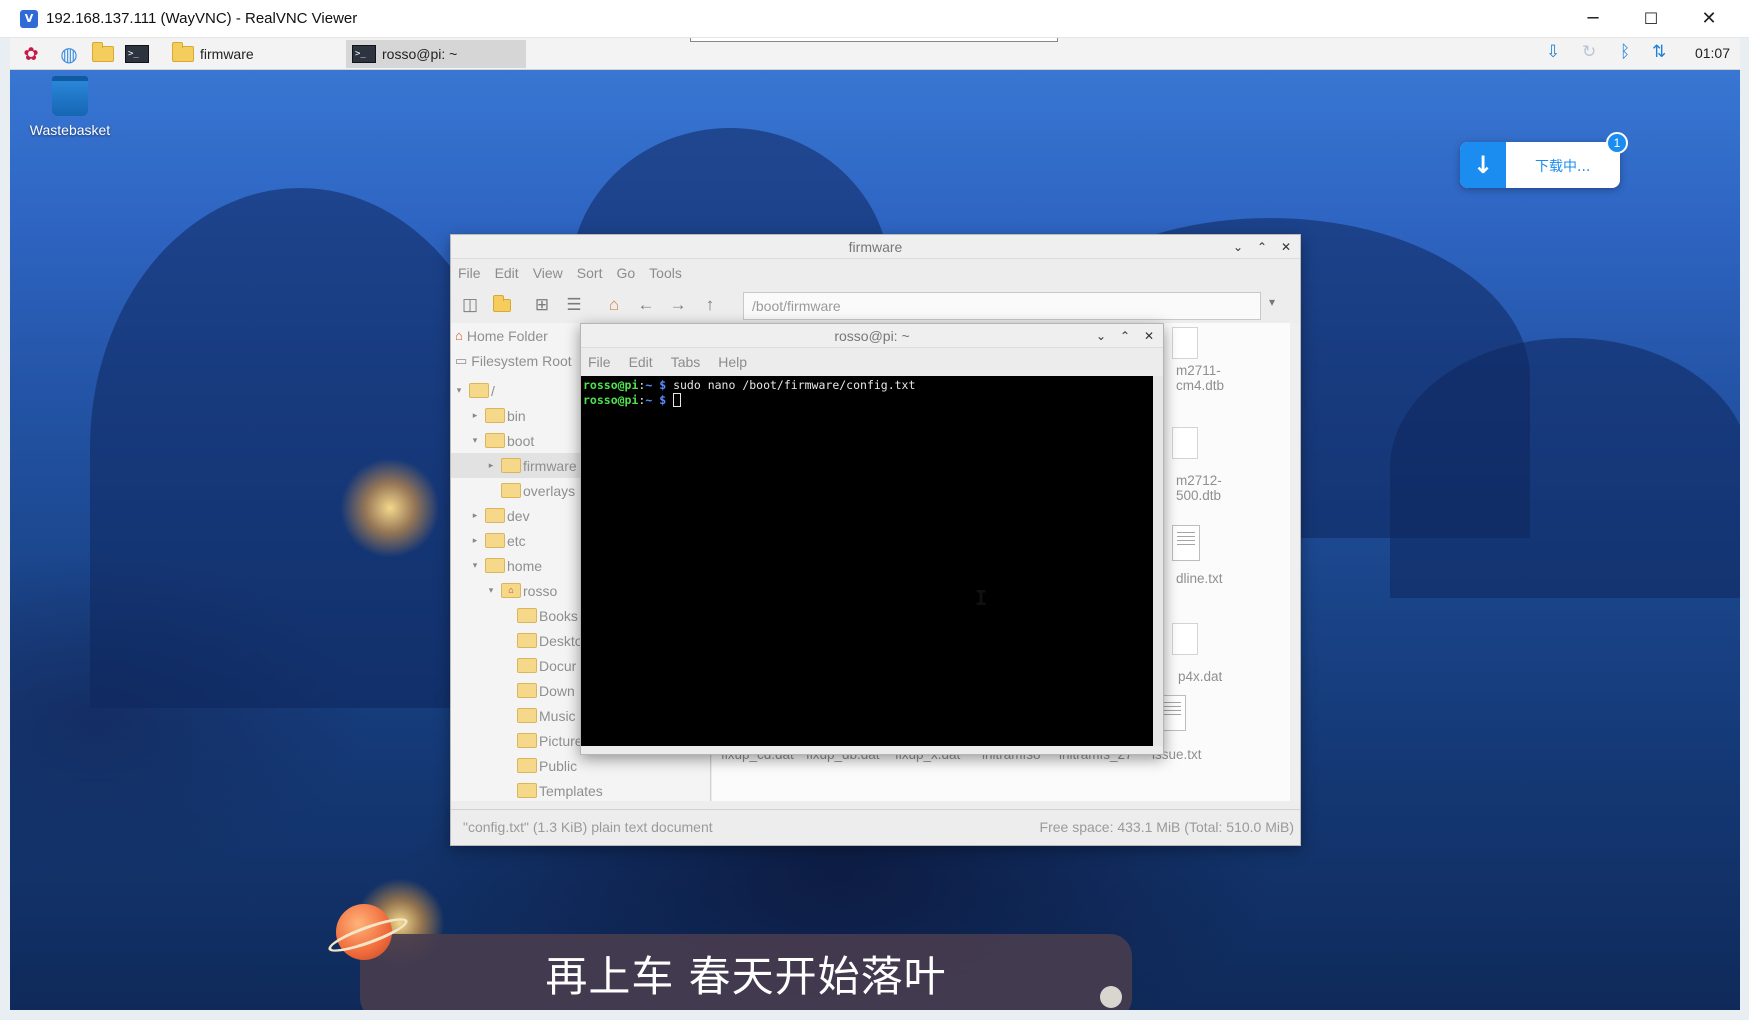 This screenshot has width=1749, height=1020. Describe the element at coordinates (1158, 561) in the screenshot. I see `terminal-scrollbar` at that location.